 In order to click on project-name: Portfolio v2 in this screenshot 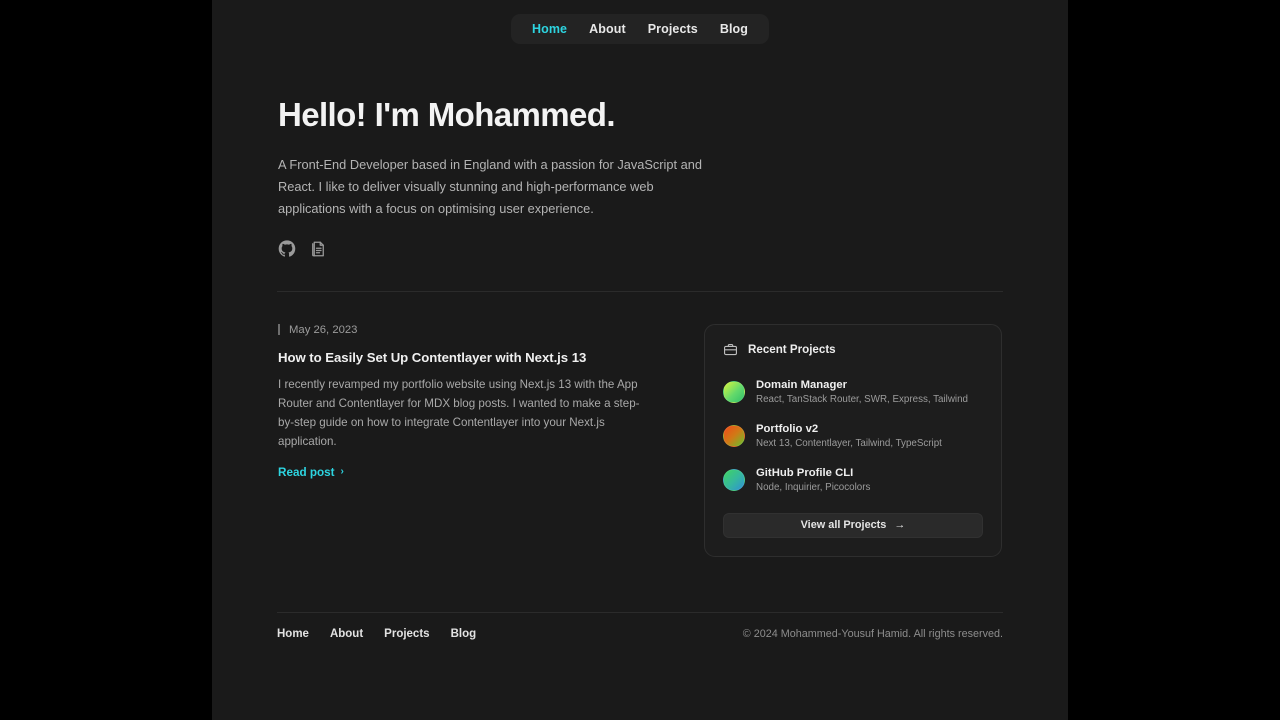, I will do `click(787, 428)`.